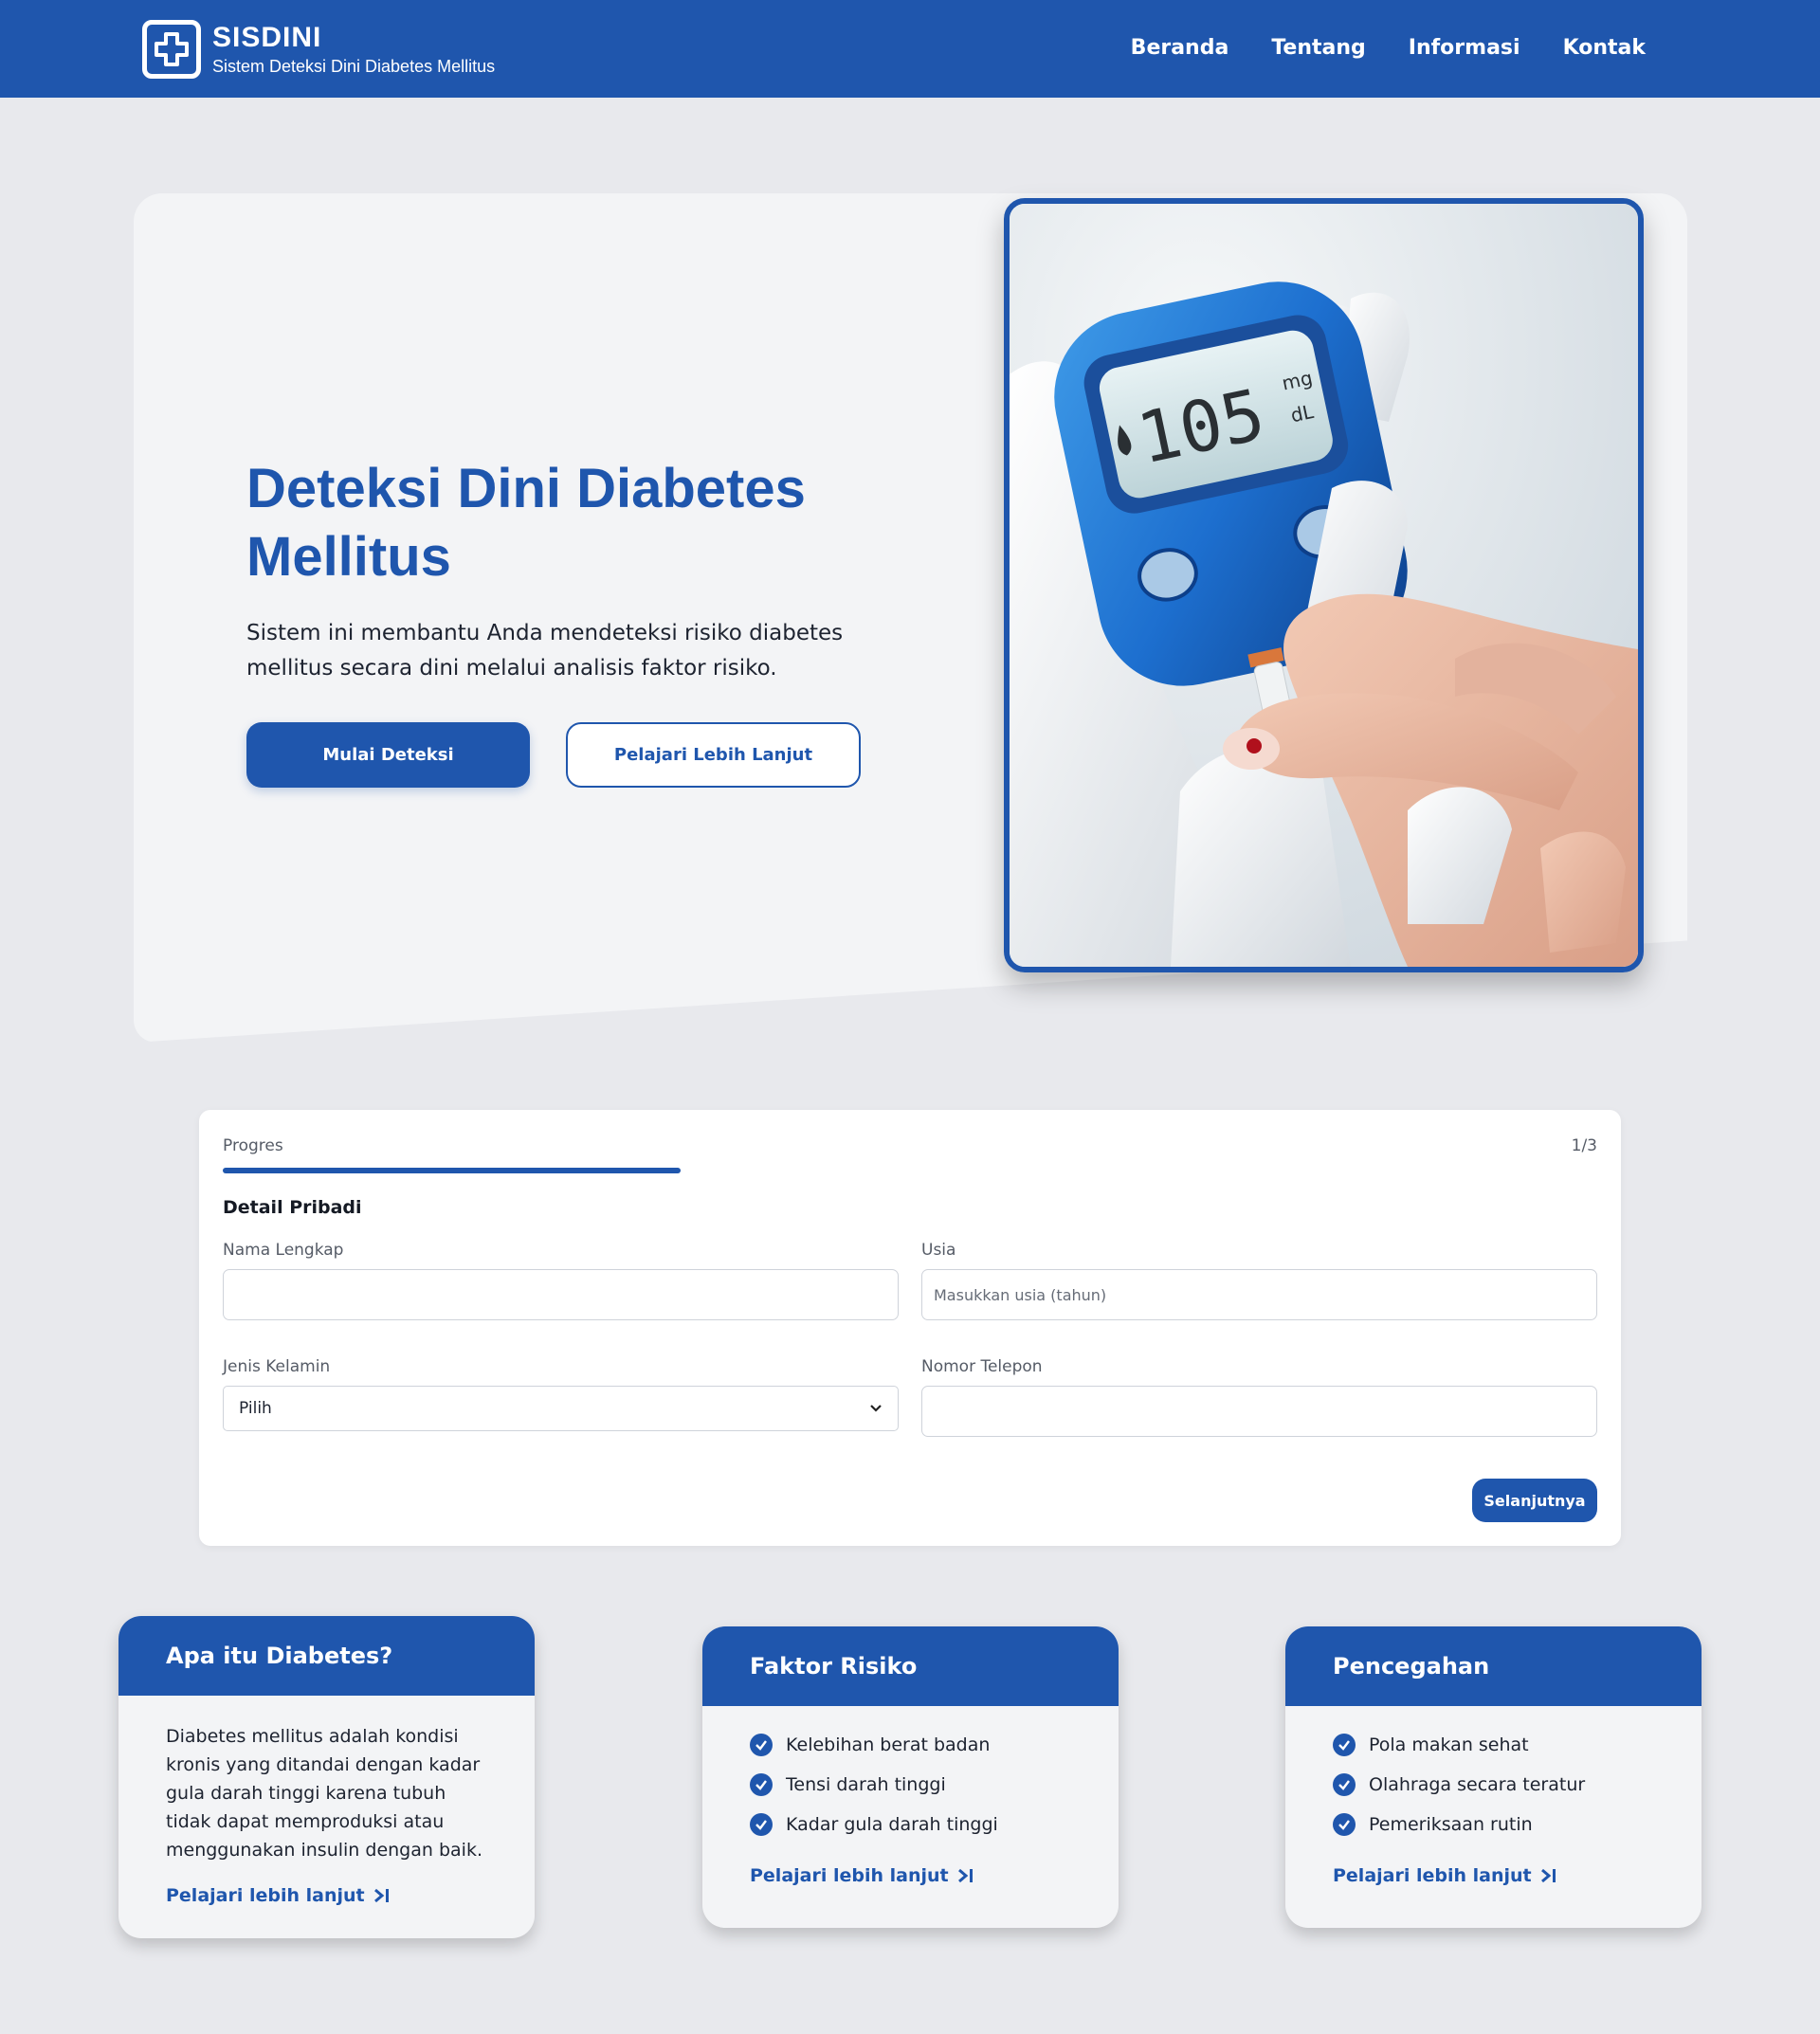  I want to click on card-title: Faktor Risiko, so click(910, 1666).